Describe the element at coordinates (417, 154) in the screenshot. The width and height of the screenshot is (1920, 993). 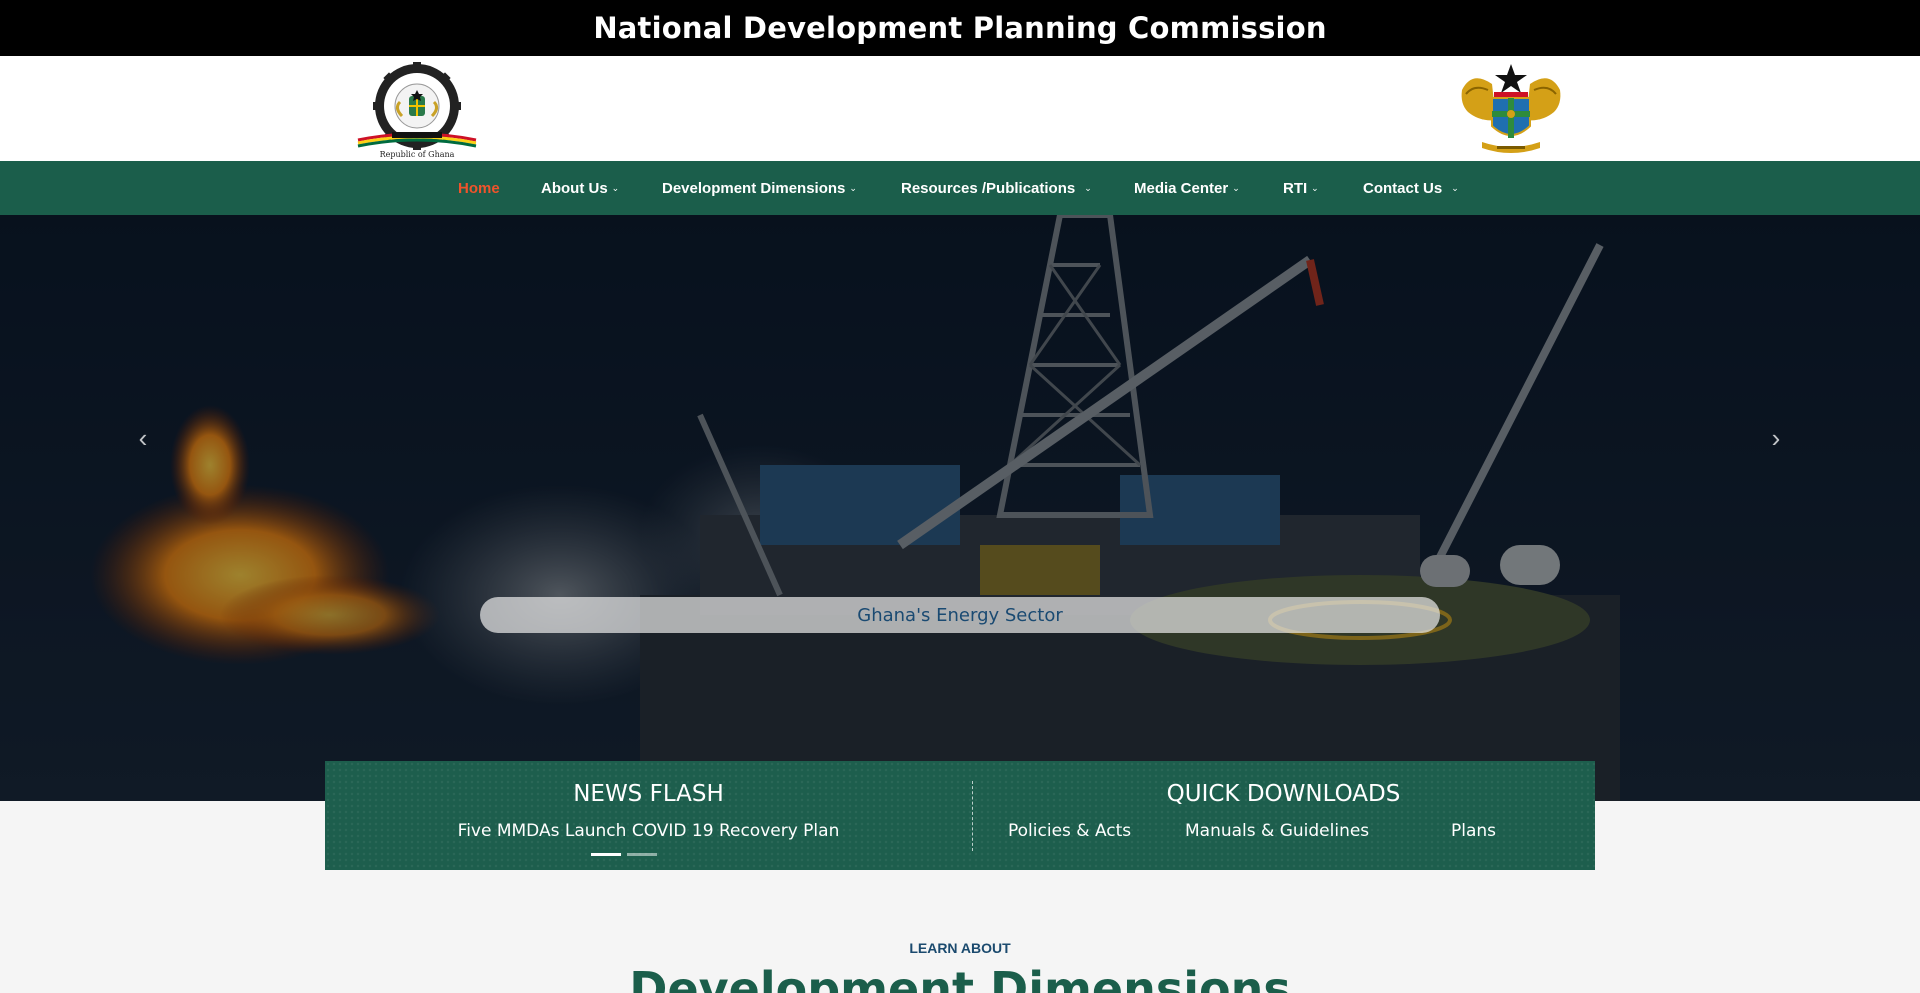
I see `ndpc-logo-caption: Republic of Ghana` at that location.